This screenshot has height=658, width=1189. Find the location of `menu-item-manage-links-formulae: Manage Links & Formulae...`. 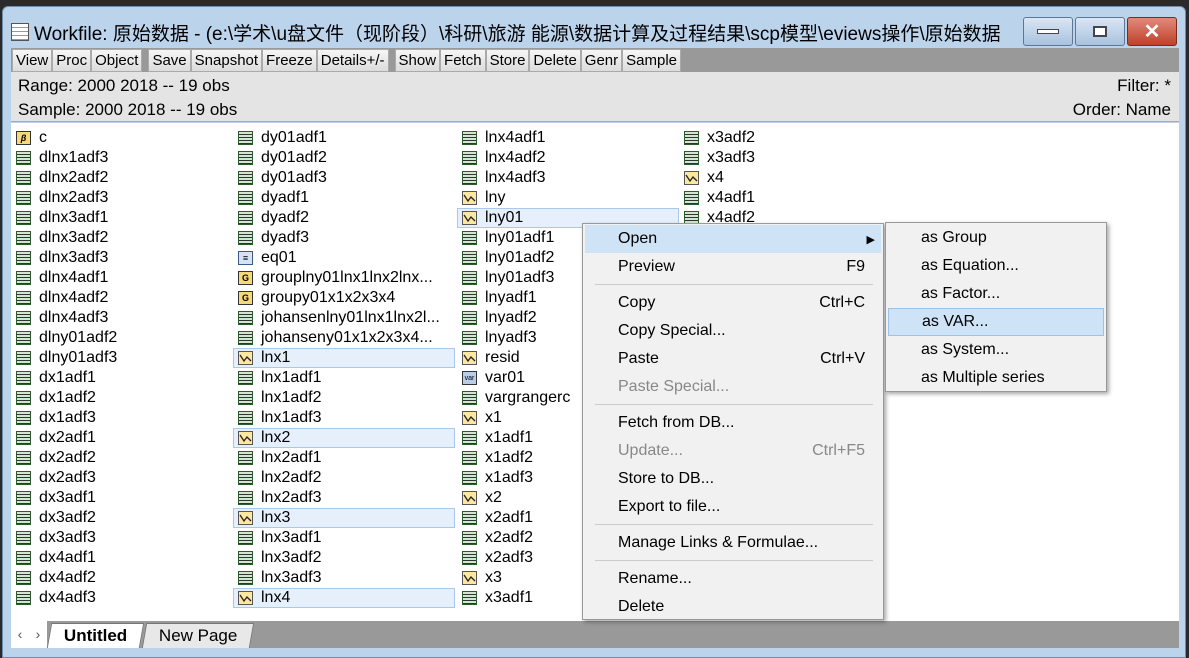

menu-item-manage-links-formulae: Manage Links & Formulae... is located at coordinates (733, 543).